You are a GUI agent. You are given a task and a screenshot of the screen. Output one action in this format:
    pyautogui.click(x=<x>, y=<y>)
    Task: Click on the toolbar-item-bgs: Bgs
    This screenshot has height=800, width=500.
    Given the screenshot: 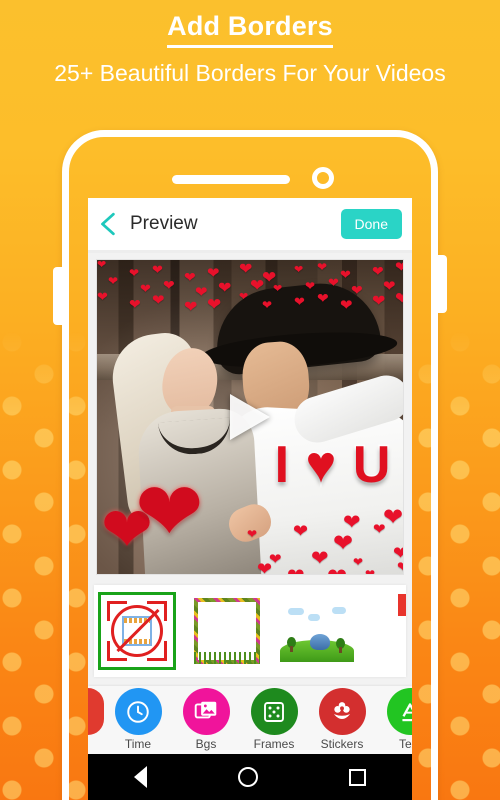 What is the action you would take?
    pyautogui.click(x=206, y=718)
    